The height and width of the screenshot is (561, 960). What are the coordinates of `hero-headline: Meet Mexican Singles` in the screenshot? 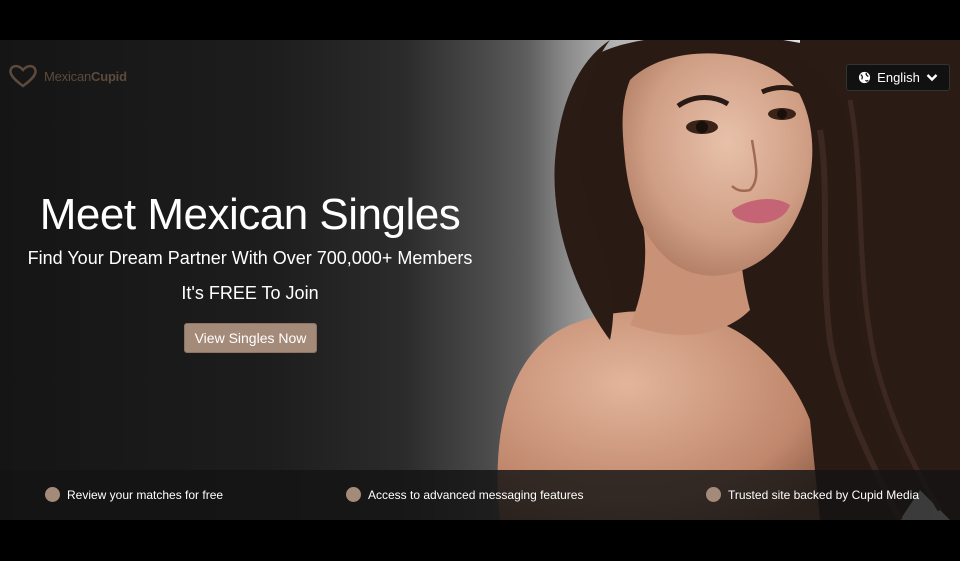 It's located at (250, 214).